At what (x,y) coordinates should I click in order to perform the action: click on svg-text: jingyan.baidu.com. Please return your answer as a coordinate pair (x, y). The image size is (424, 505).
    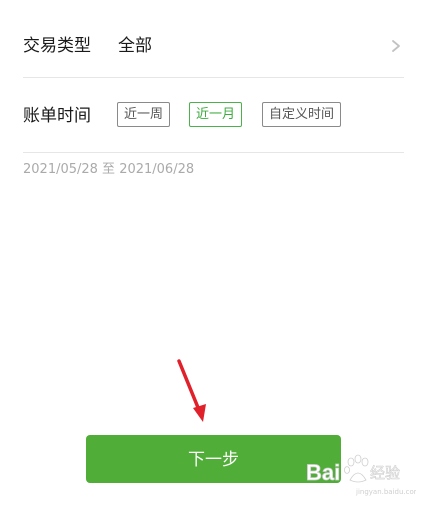
    Looking at the image, I should click on (385, 492).